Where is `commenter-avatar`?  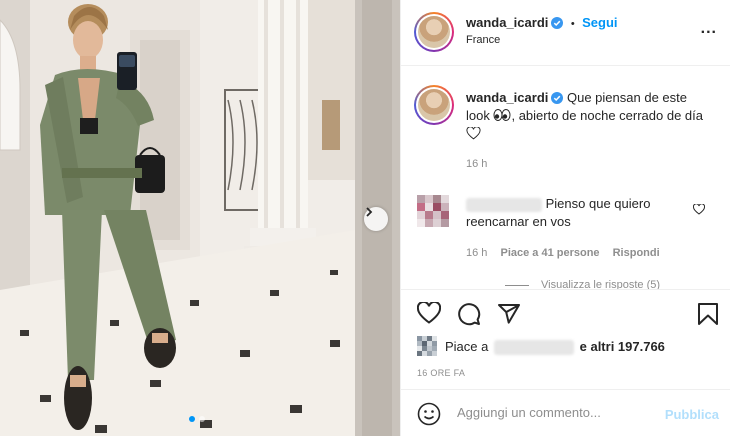 commenter-avatar is located at coordinates (433, 211).